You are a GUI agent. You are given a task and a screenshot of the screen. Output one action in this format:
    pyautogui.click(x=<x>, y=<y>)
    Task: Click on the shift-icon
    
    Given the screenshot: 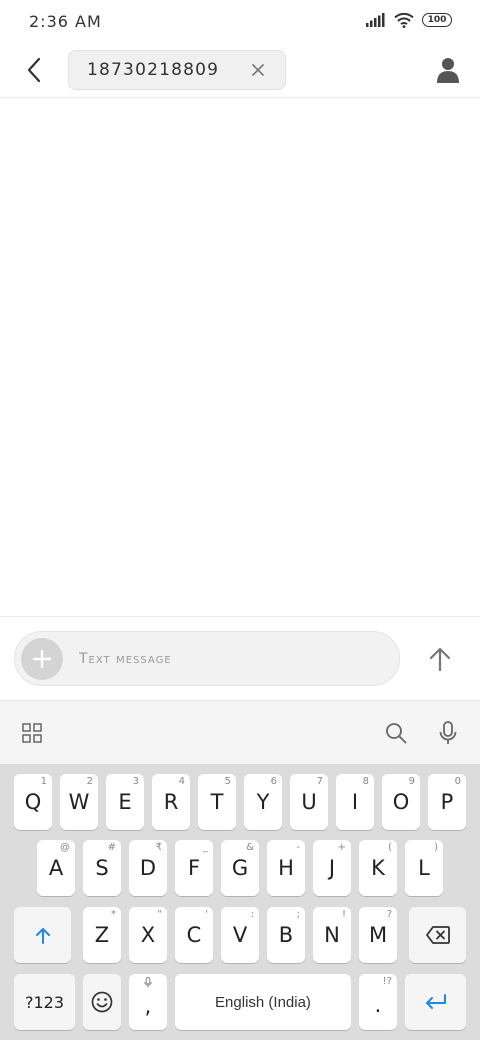 What is the action you would take?
    pyautogui.click(x=42, y=936)
    